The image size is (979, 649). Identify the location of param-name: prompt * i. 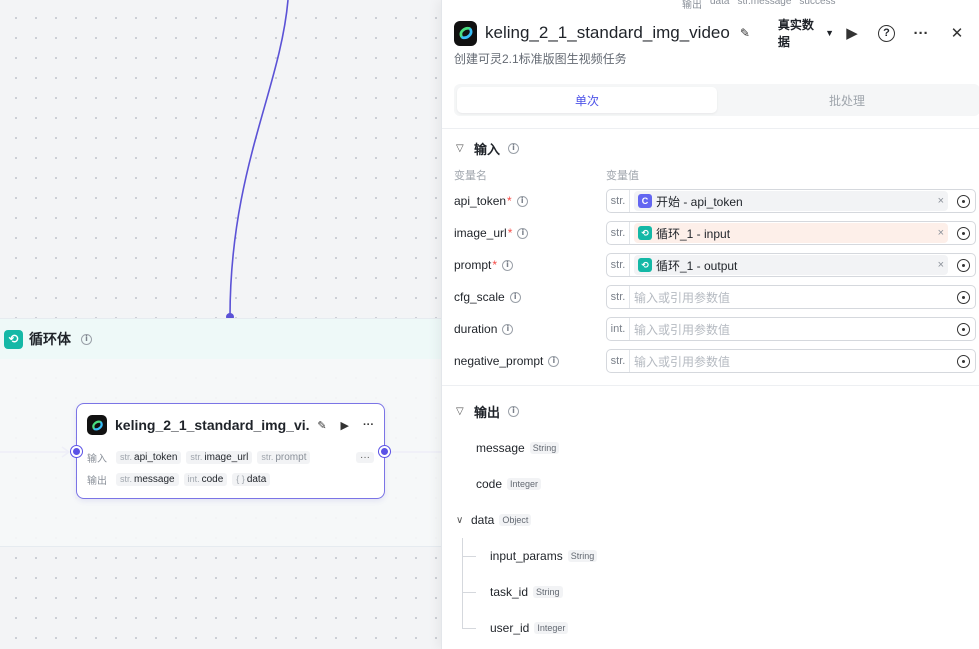
(530, 265).